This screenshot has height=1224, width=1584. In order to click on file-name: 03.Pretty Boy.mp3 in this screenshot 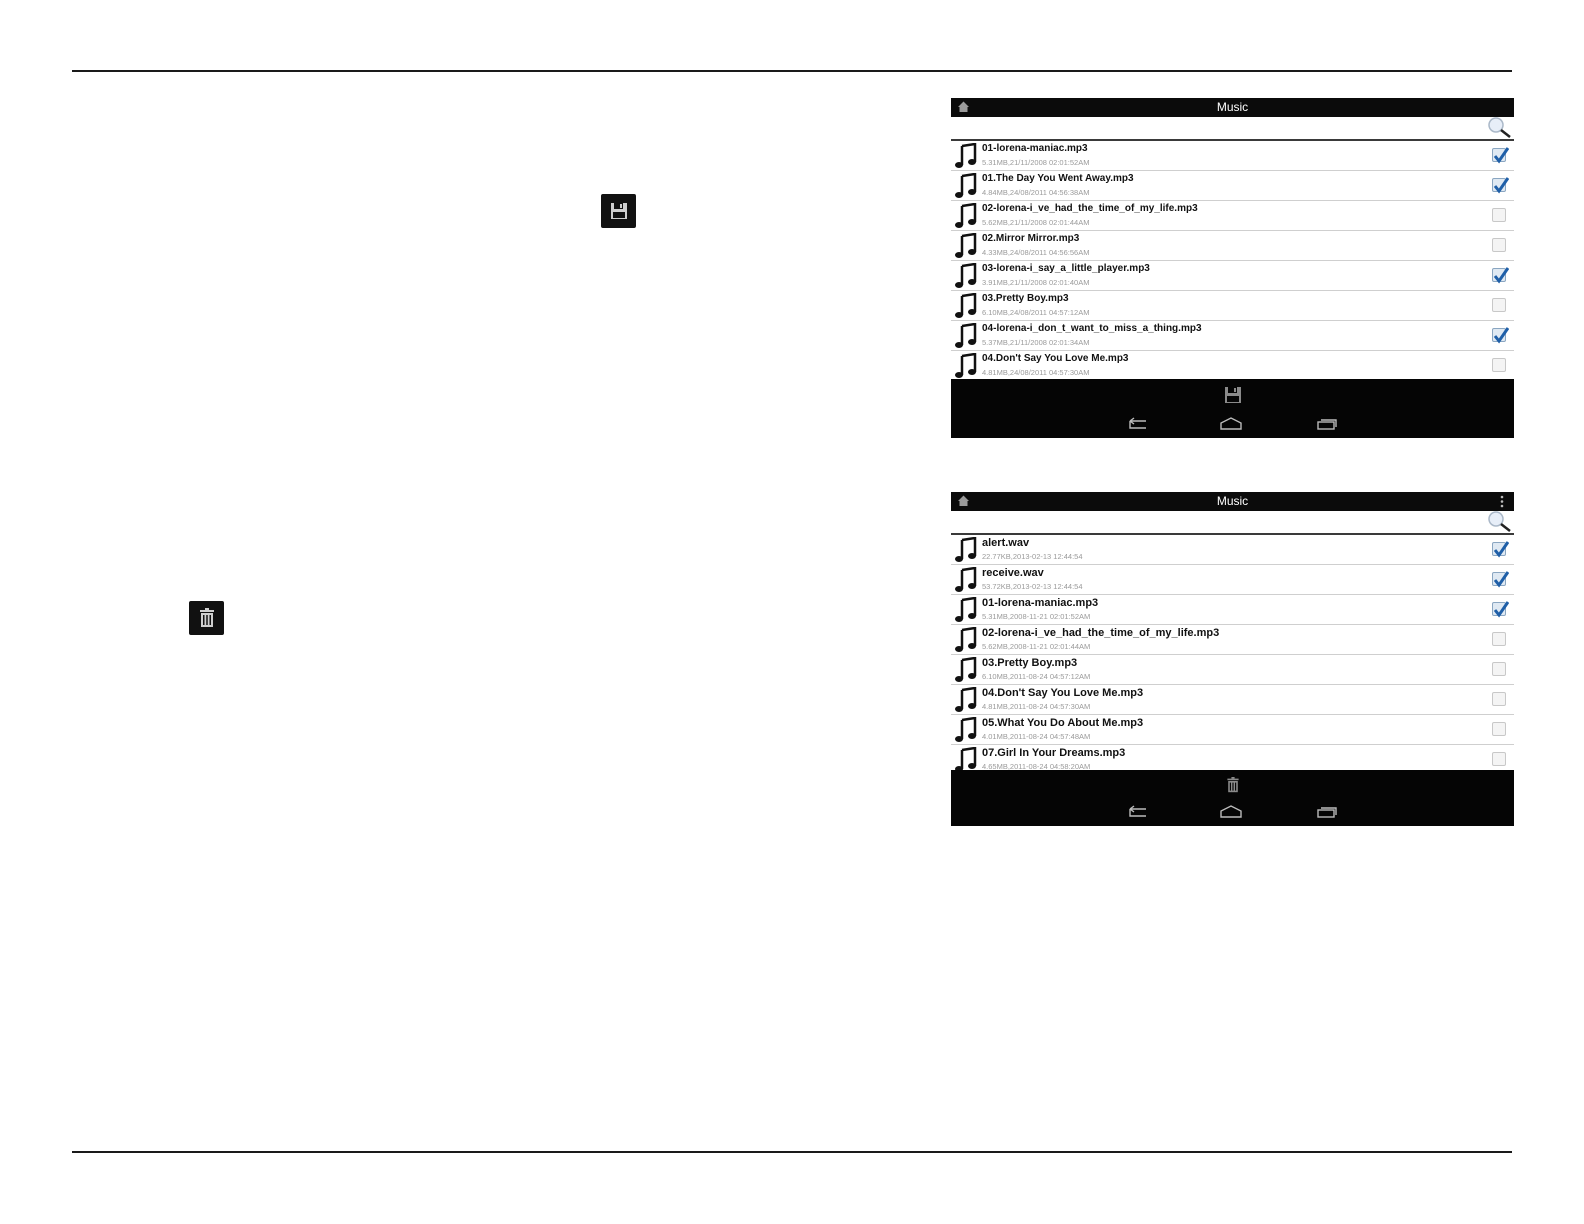, I will do `click(1030, 663)`.